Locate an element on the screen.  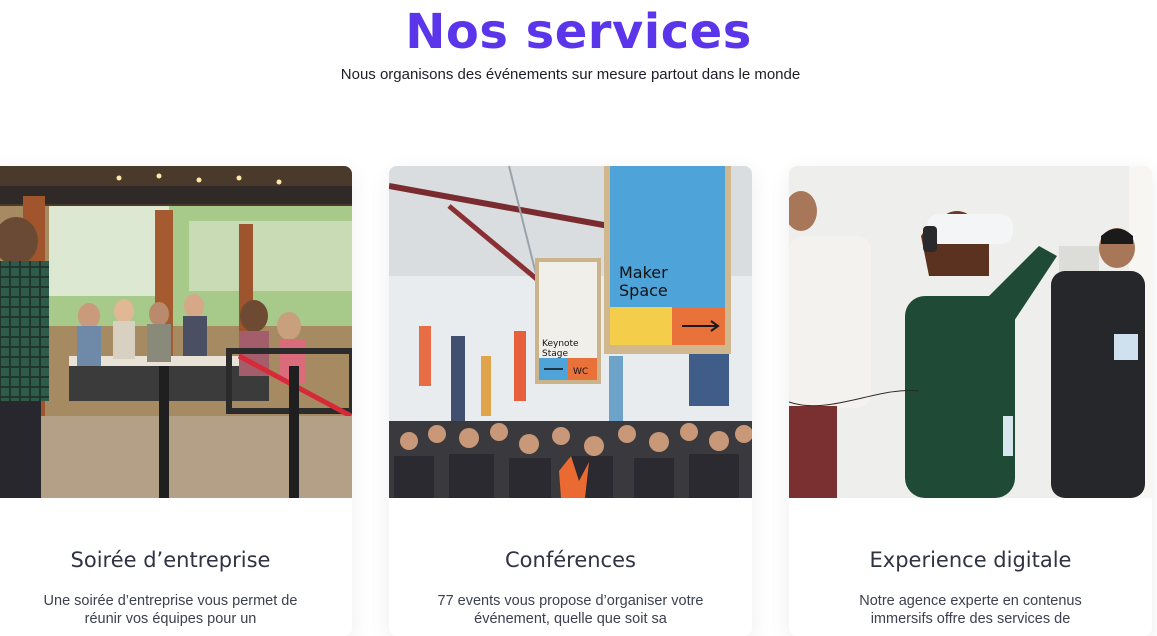
svg-text: Stage is located at coordinates (555, 354).